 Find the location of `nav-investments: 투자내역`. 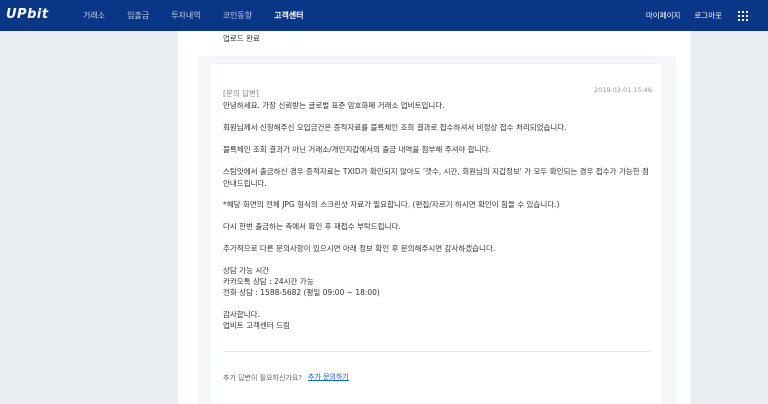

nav-investments: 투자내역 is located at coordinates (185, 15).